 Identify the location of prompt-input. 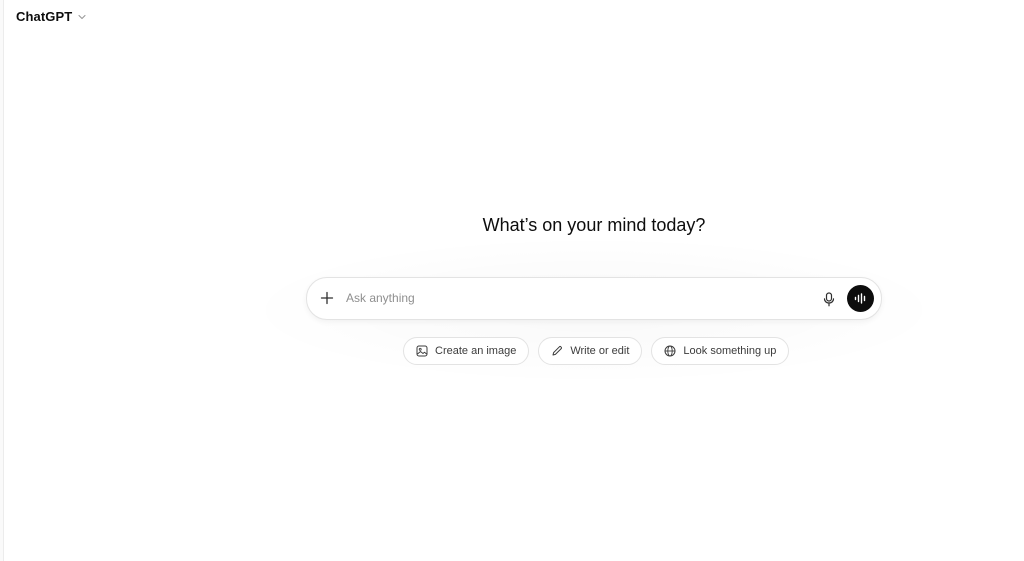
(576, 298).